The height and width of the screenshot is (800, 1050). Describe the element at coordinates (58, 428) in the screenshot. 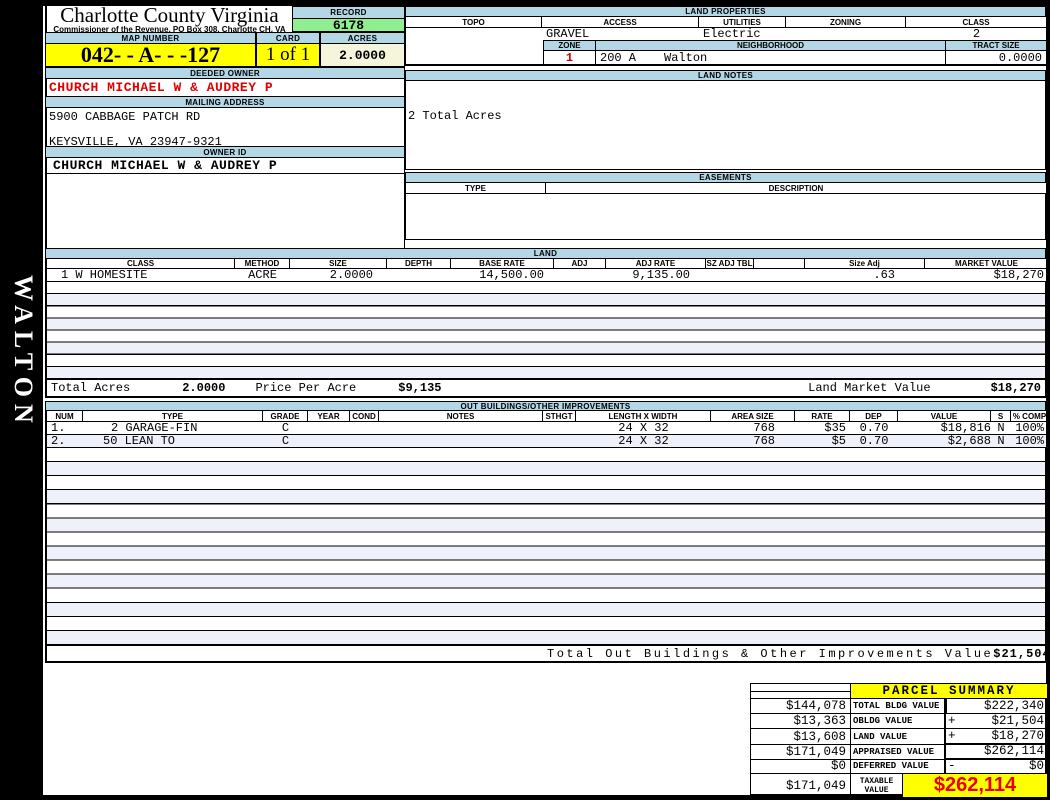

I see `ob-num: 1.` at that location.